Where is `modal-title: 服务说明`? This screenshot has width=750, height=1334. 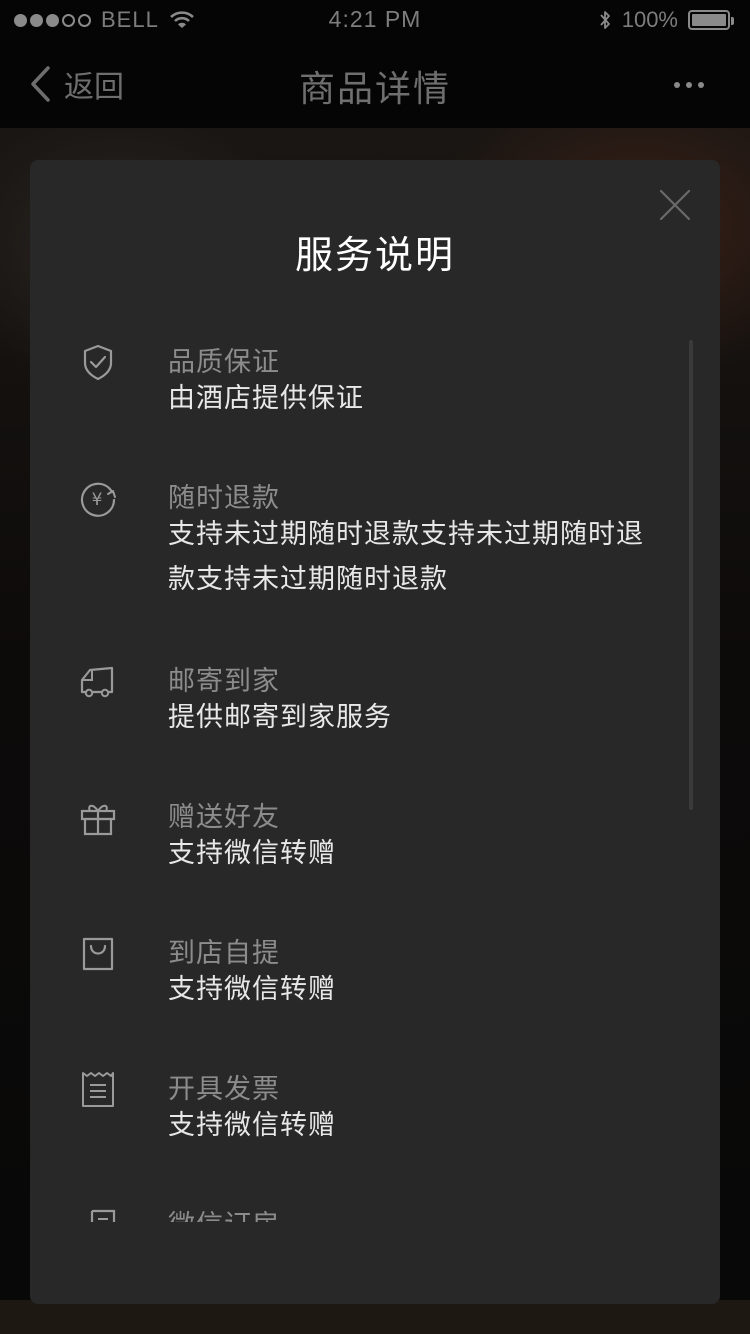
modal-title: 服务说明 is located at coordinates (374, 255).